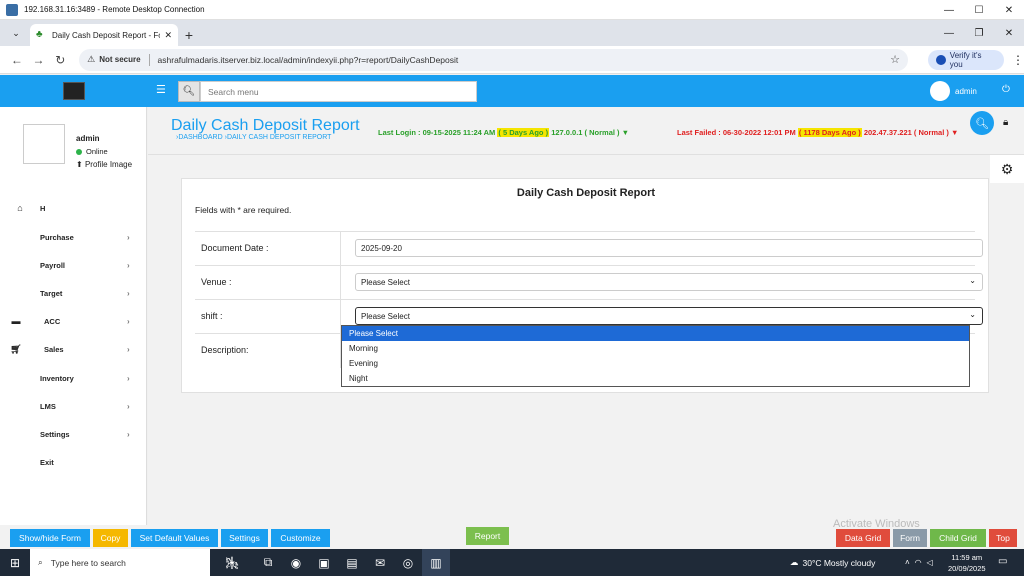 The height and width of the screenshot is (576, 1024). What do you see at coordinates (104, 164) in the screenshot?
I see `profile-image-link: ⬆ Profile Image` at bounding box center [104, 164].